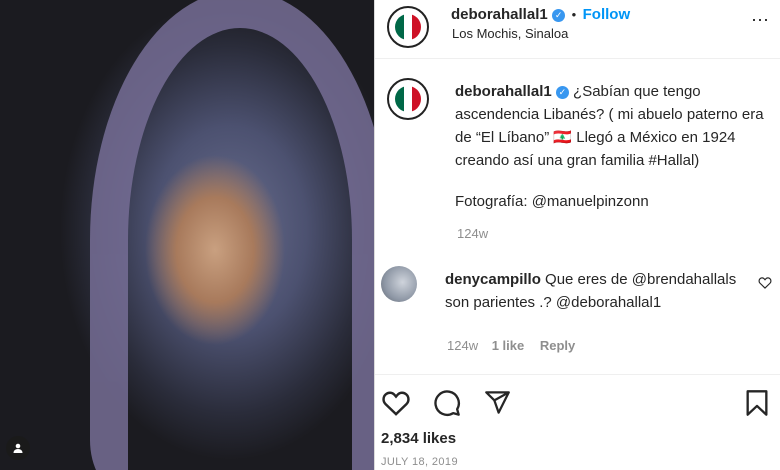 This screenshot has height=470, width=780. Describe the element at coordinates (765, 285) in the screenshot. I see `comment-like-icon` at that location.